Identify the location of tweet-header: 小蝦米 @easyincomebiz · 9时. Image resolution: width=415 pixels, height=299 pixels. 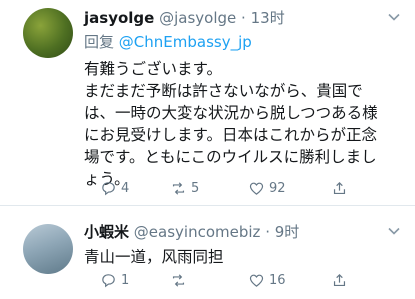
(191, 232).